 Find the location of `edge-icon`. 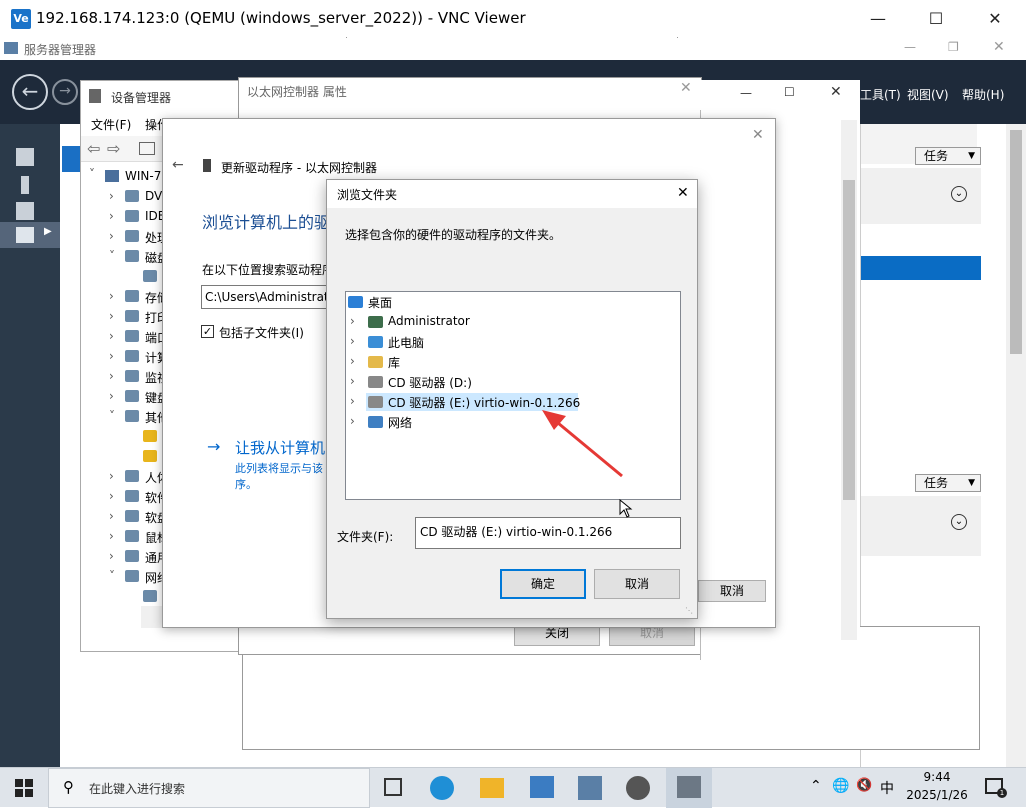

edge-icon is located at coordinates (442, 788).